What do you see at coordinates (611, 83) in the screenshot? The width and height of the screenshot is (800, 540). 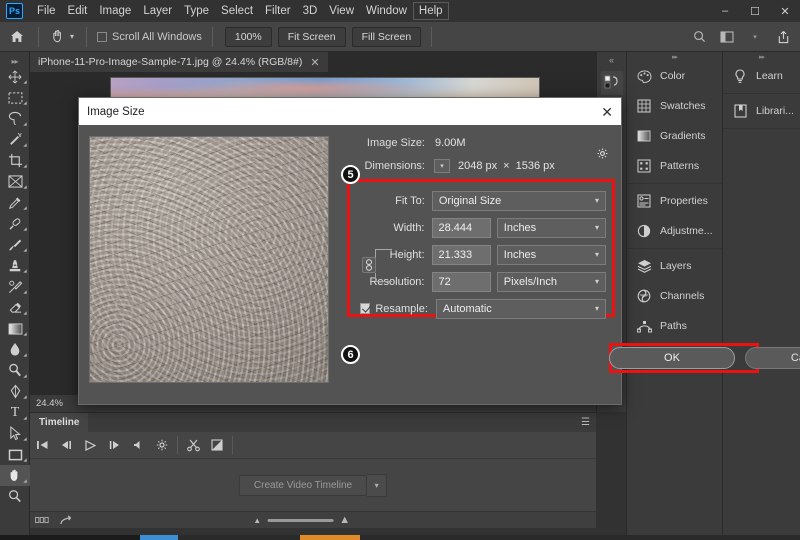 I see `color-picker-swatches` at bounding box center [611, 83].